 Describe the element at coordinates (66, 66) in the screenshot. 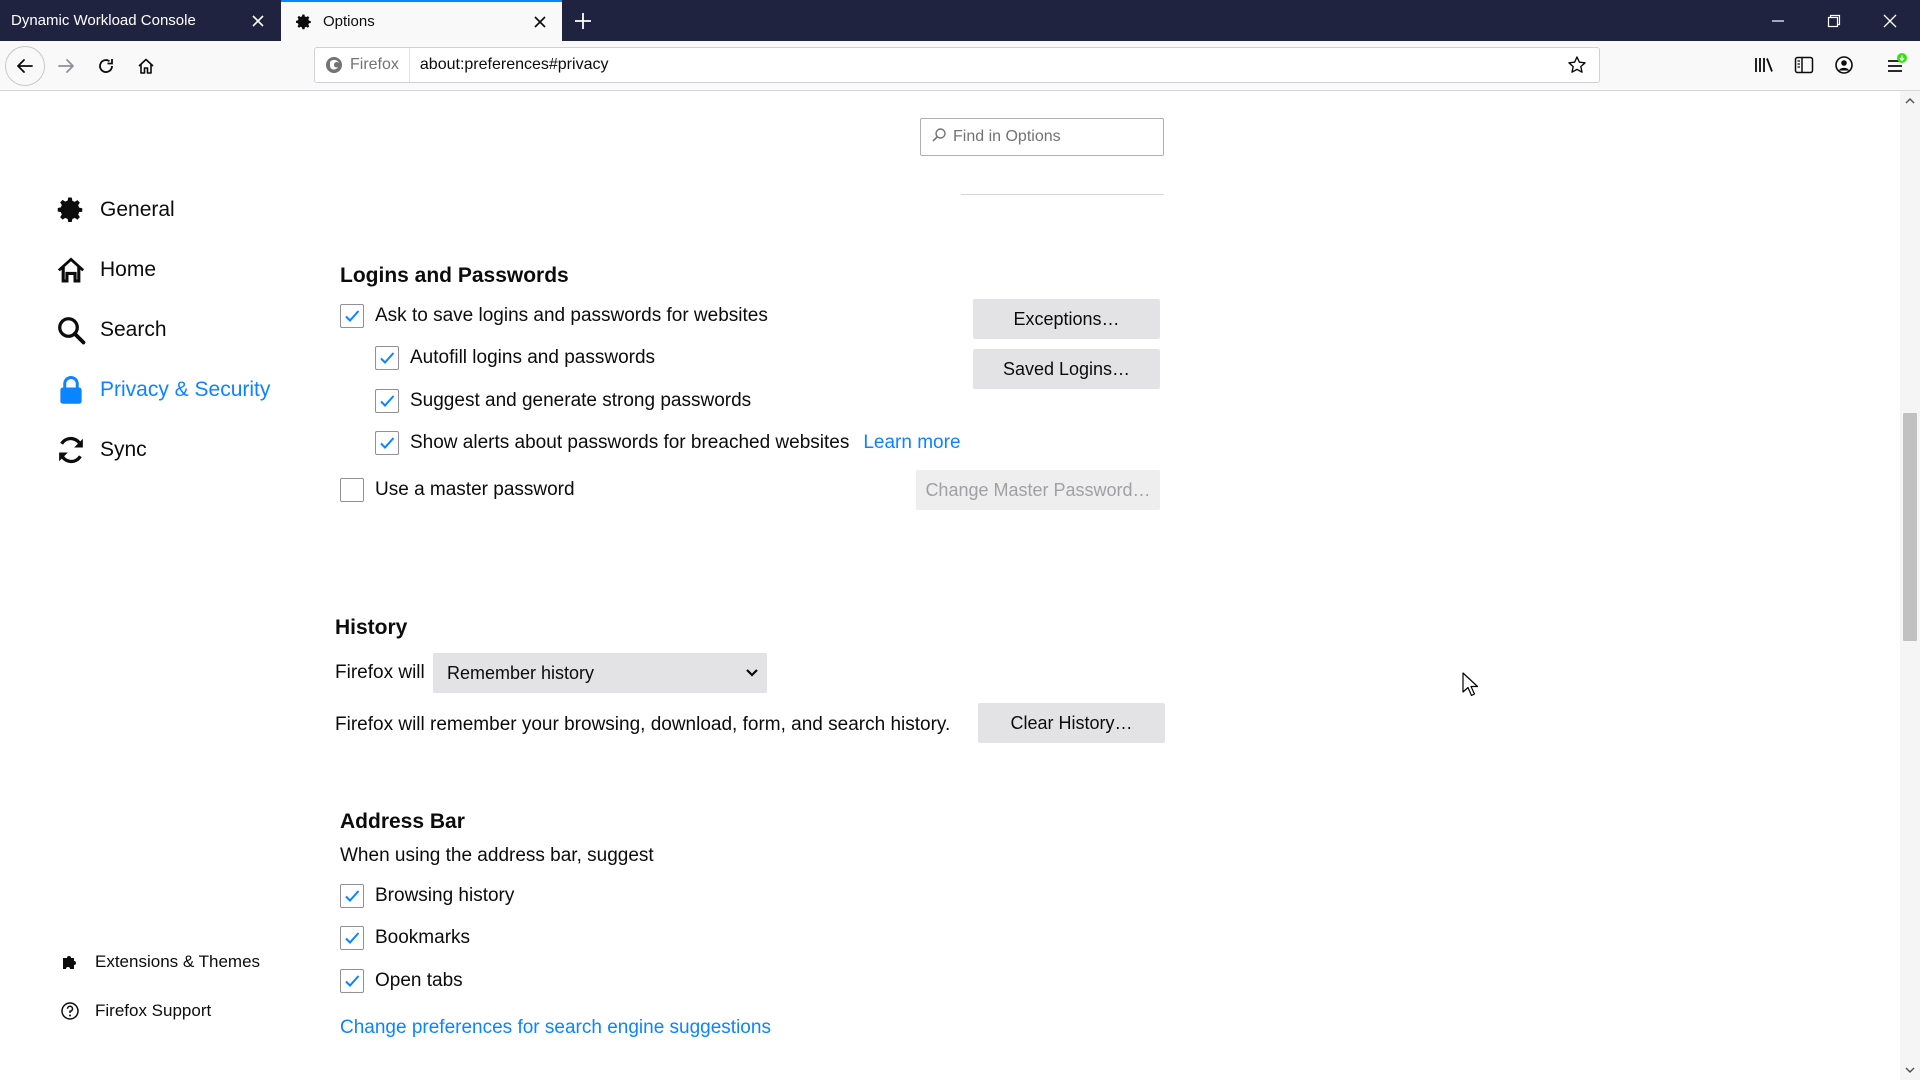

I see `forward-button` at that location.